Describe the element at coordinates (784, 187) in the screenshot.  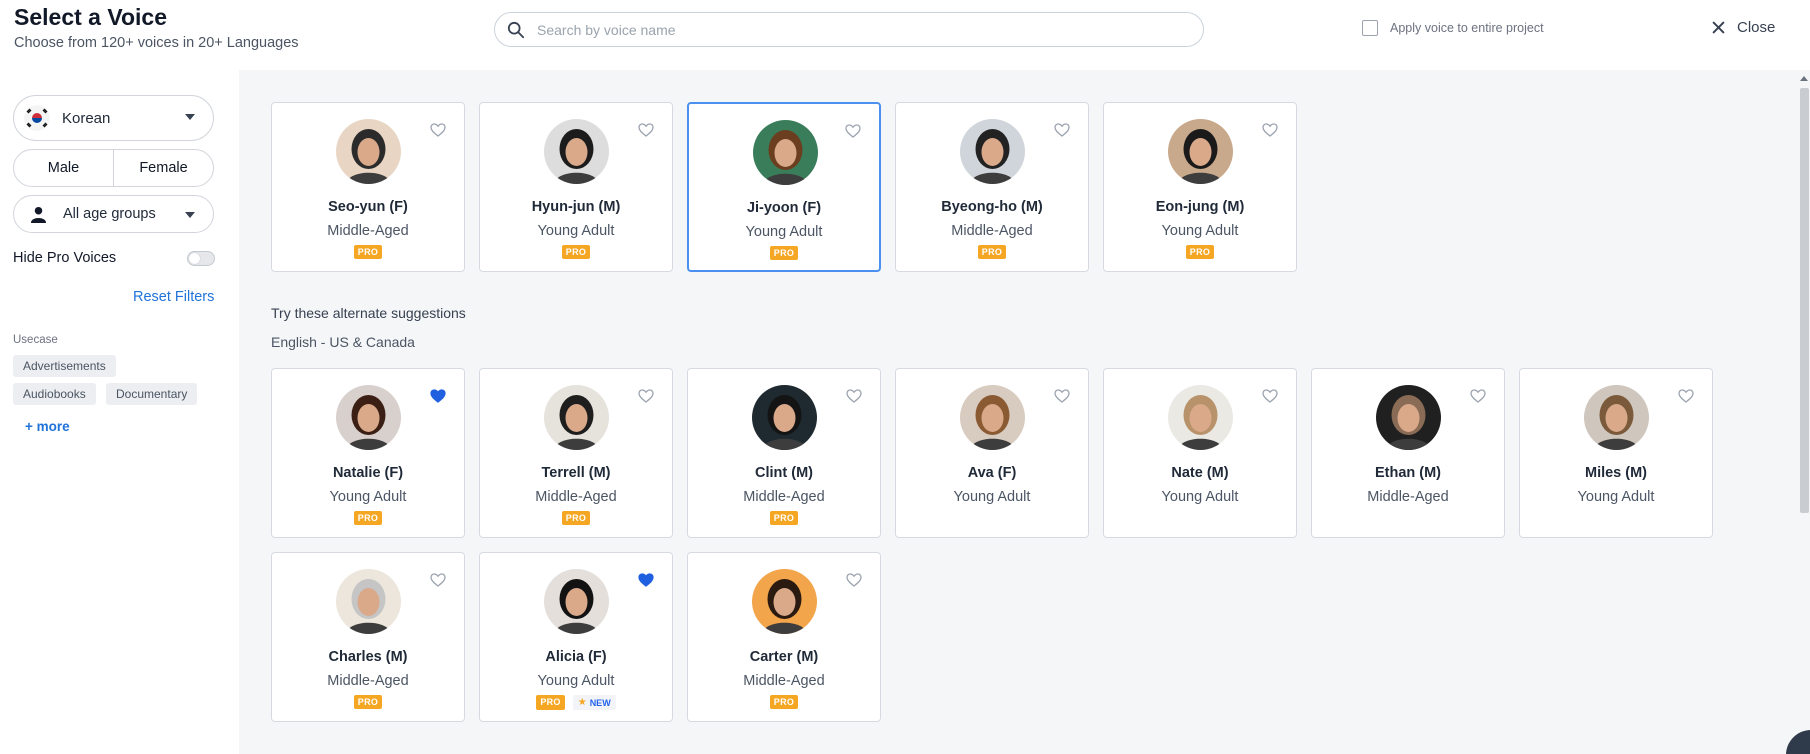
I see `voice-card-ji-yoon-f: Ji-yoon (F) Young Adult PRO` at that location.